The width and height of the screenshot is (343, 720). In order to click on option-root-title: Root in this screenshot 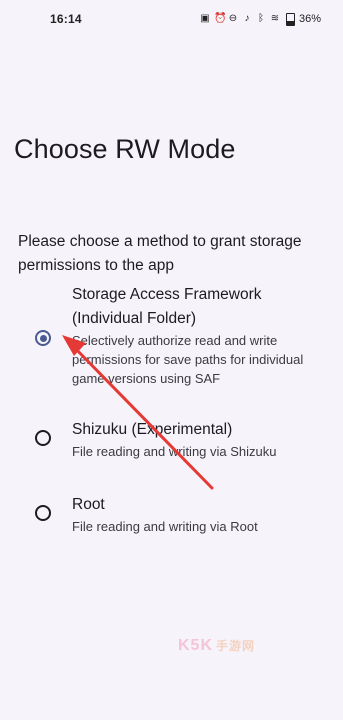, I will do `click(88, 504)`.